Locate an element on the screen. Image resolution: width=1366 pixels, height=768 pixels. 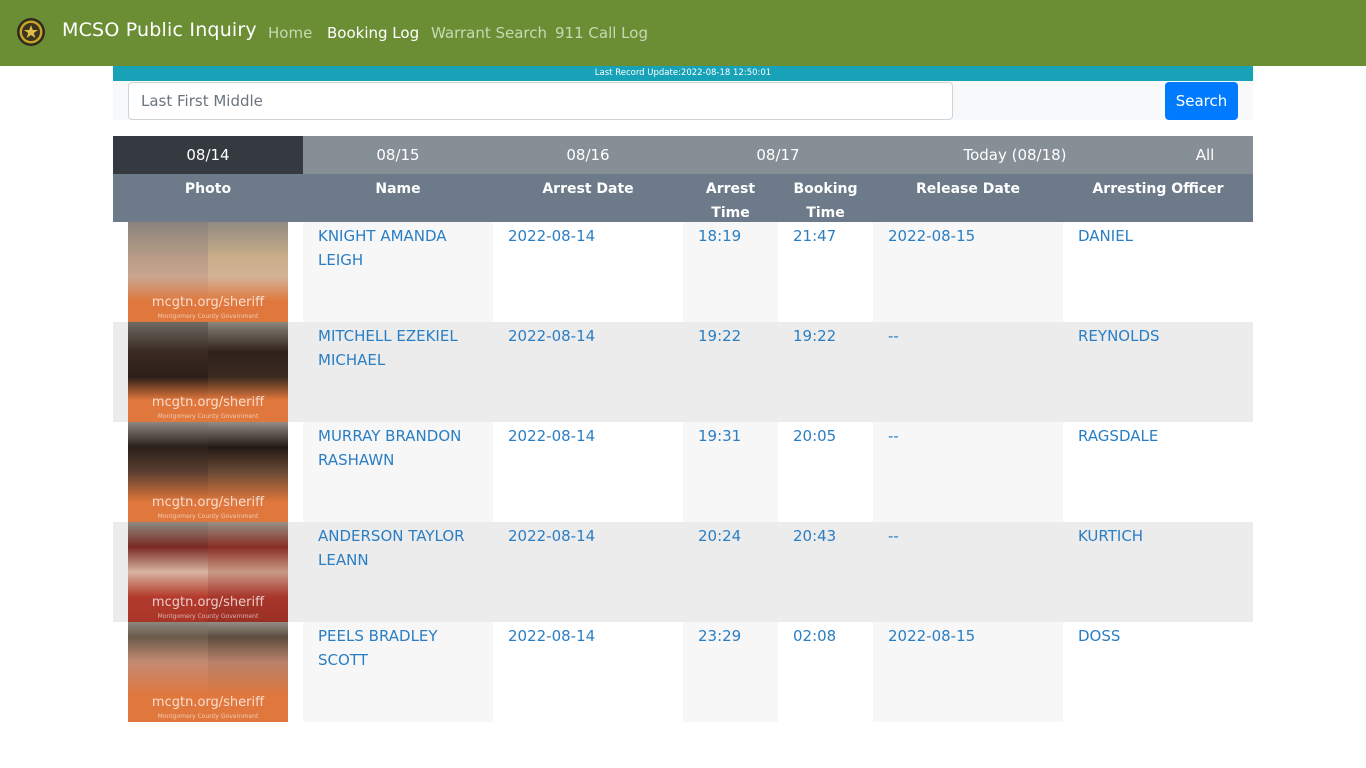
column-header-booking-time-line1: Booking is located at coordinates (825, 189).